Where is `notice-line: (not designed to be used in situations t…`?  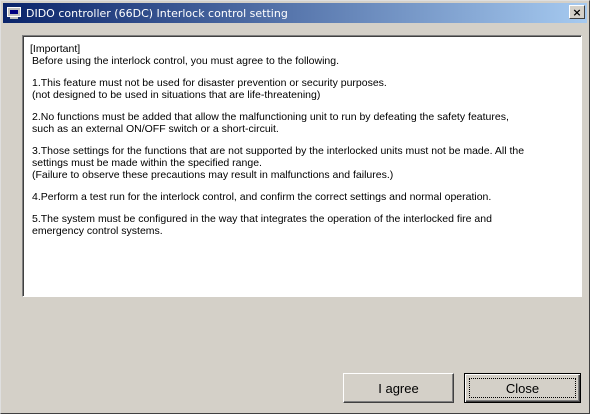 notice-line: (not designed to be used in situations t… is located at coordinates (176, 95).